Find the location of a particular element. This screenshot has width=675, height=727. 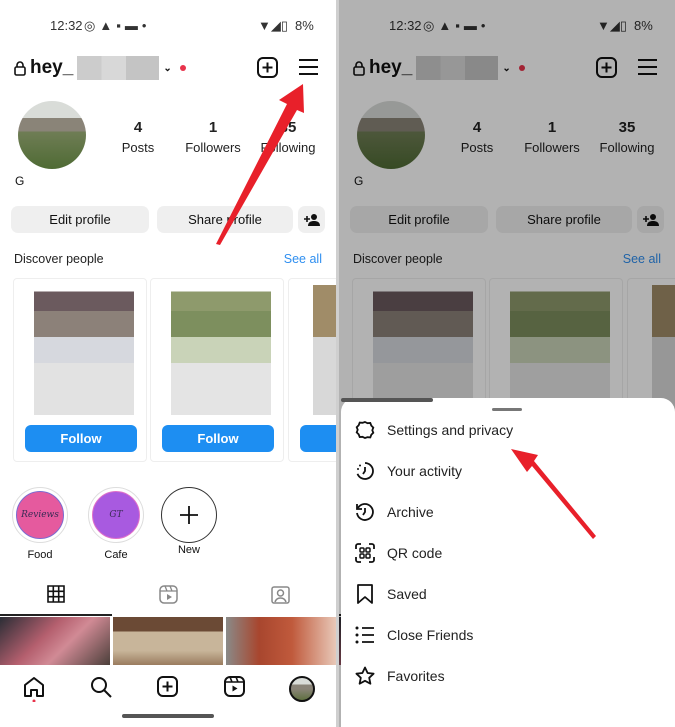

menu-item-favorites: Favorites is located at coordinates (400, 676).